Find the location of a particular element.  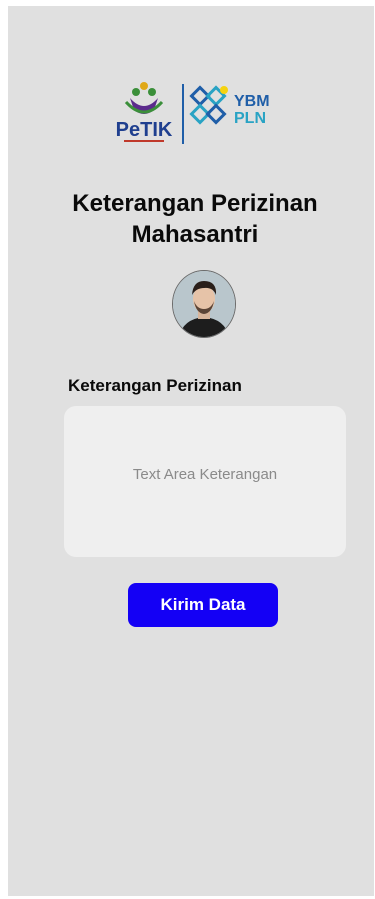

logo-header: PeTIK YBM PLN is located at coordinates (204, 116).